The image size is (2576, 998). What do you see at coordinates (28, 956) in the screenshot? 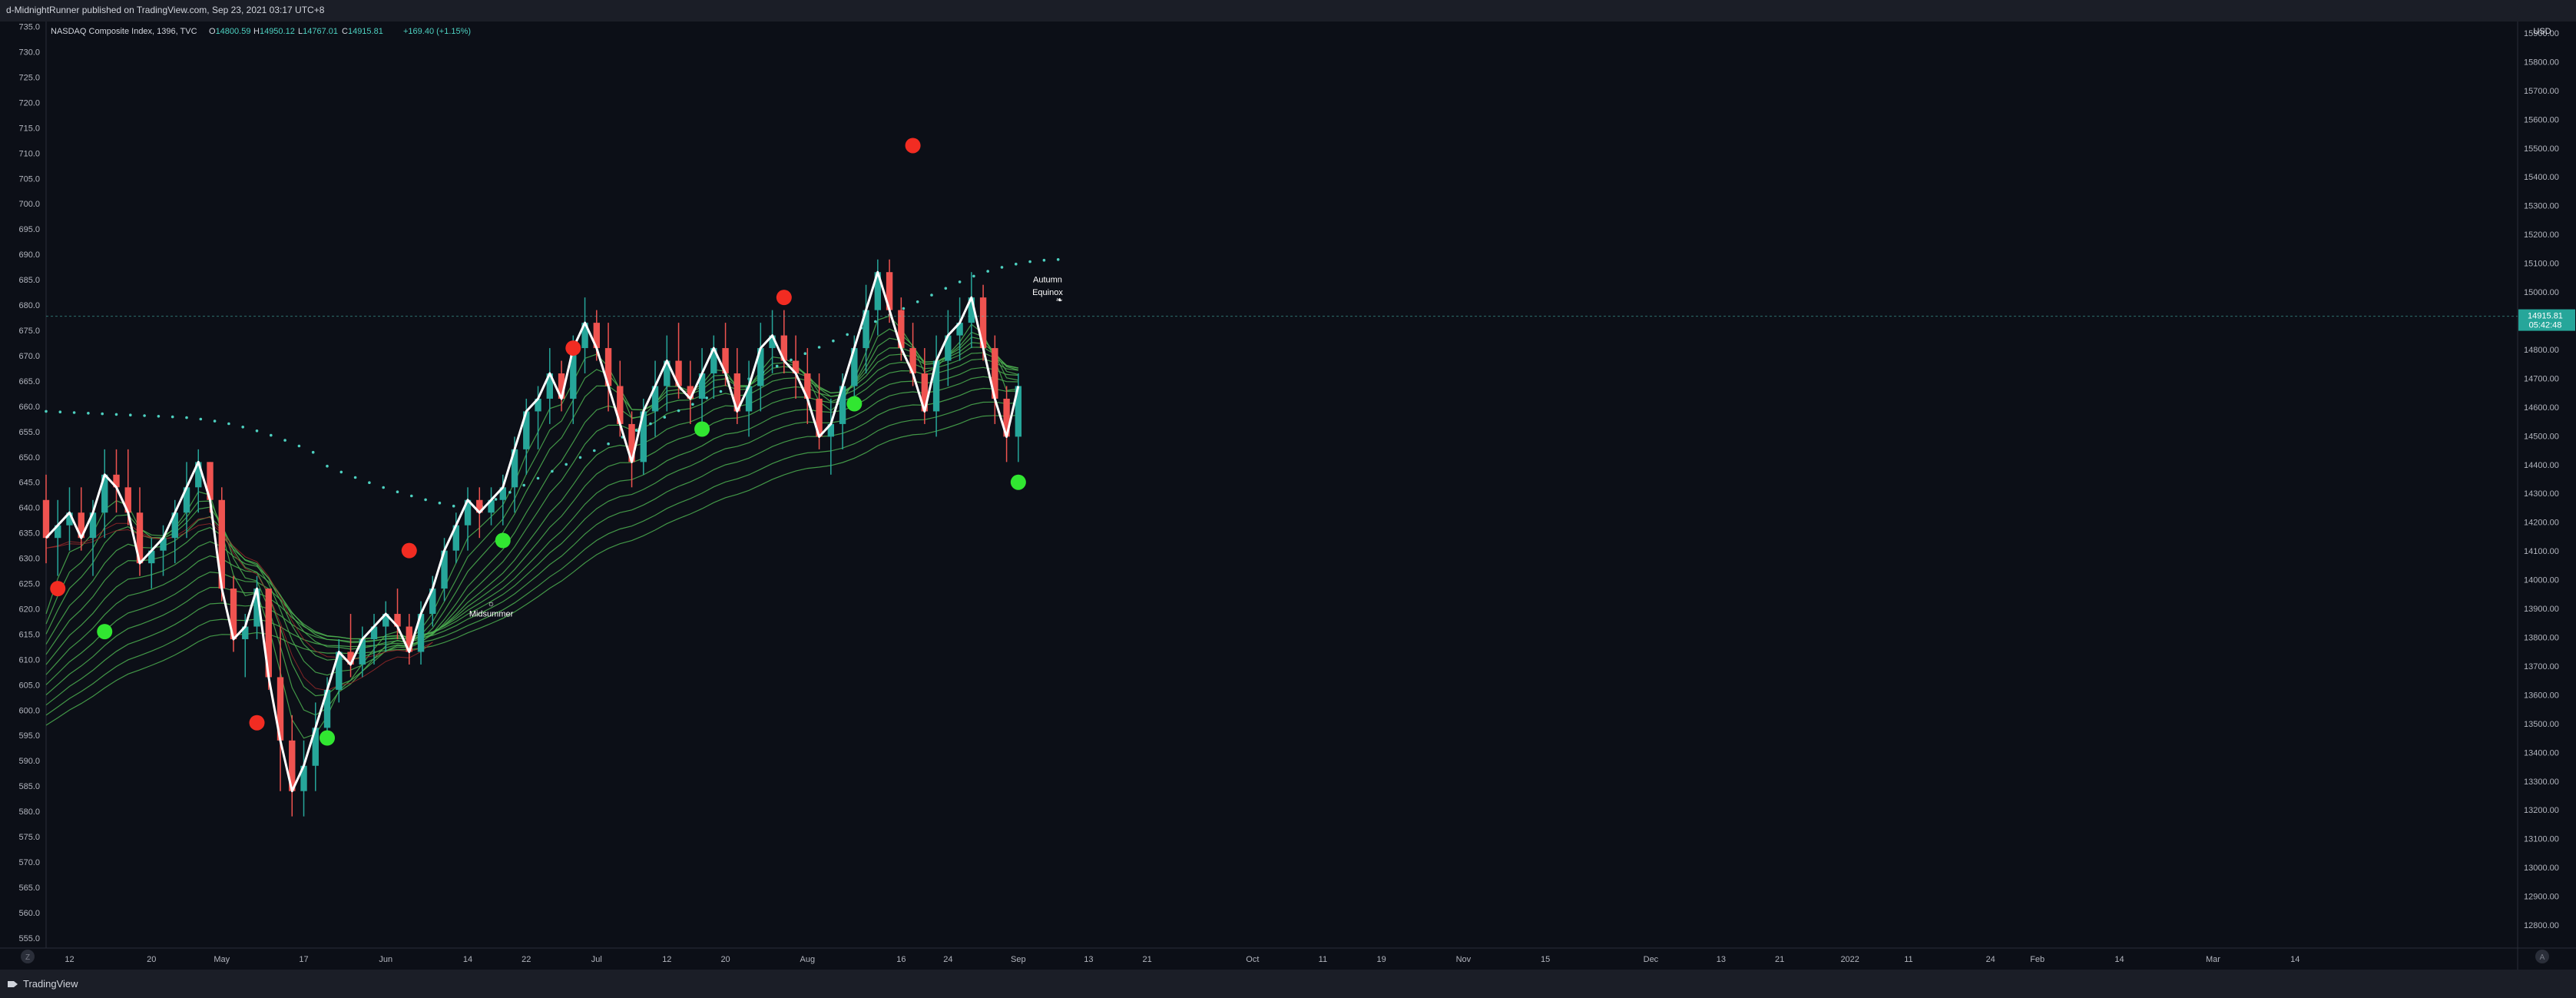
I see `settings-corner-left: Z` at bounding box center [28, 956].